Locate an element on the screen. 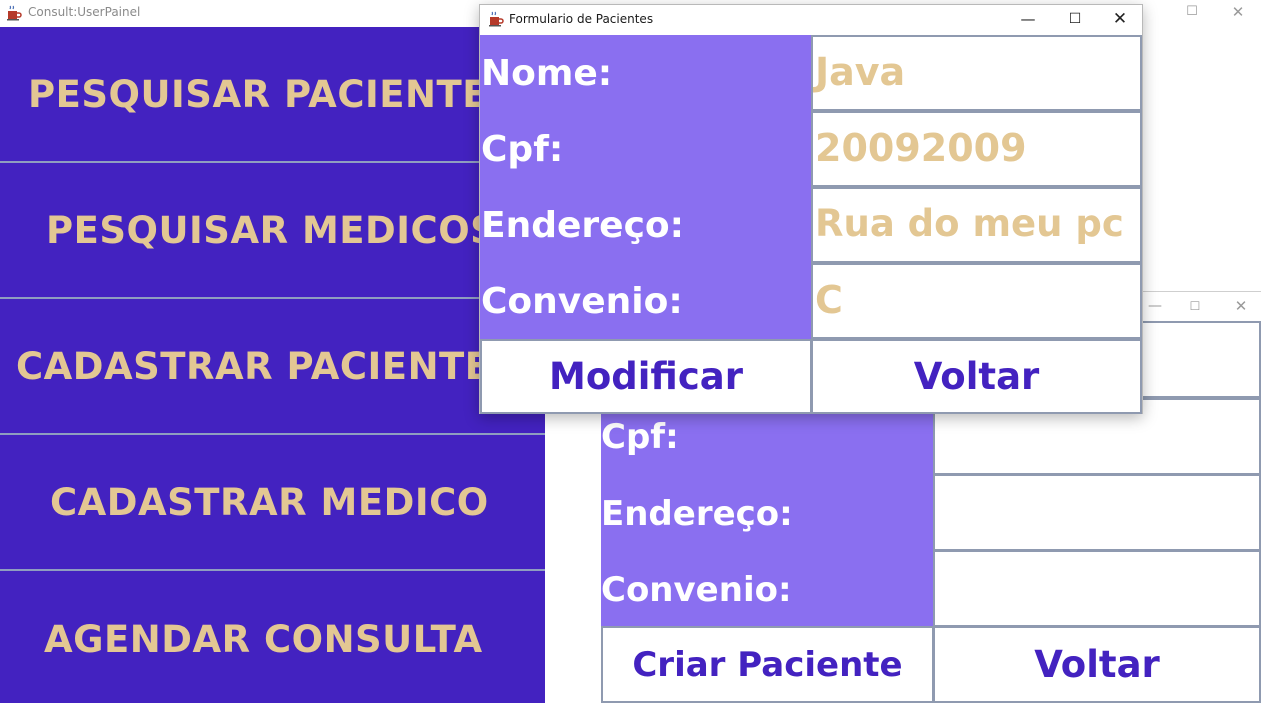 Image resolution: width=1261 pixels, height=707 pixels. main-window-title: Consult:UserPainel is located at coordinates (84, 12).